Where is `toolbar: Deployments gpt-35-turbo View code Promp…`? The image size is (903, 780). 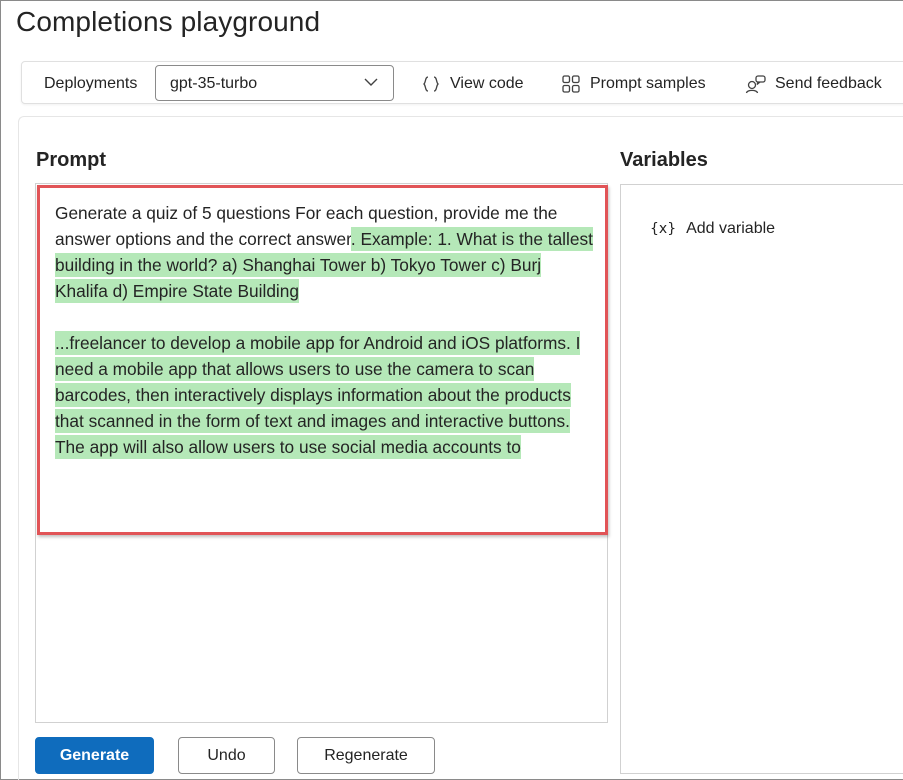 toolbar: Deployments gpt-35-turbo View code Promp… is located at coordinates (462, 82).